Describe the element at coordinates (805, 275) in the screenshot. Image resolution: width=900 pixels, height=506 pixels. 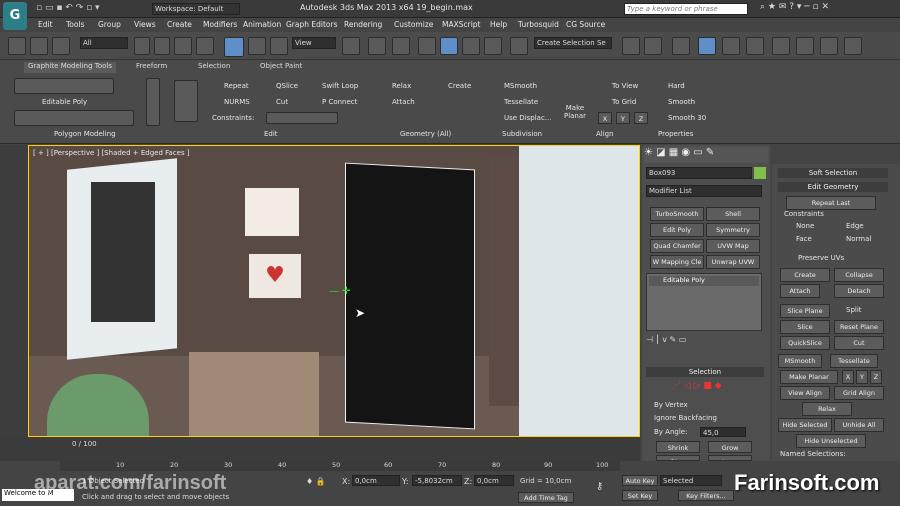
I see `create-button-panel: Create` at that location.